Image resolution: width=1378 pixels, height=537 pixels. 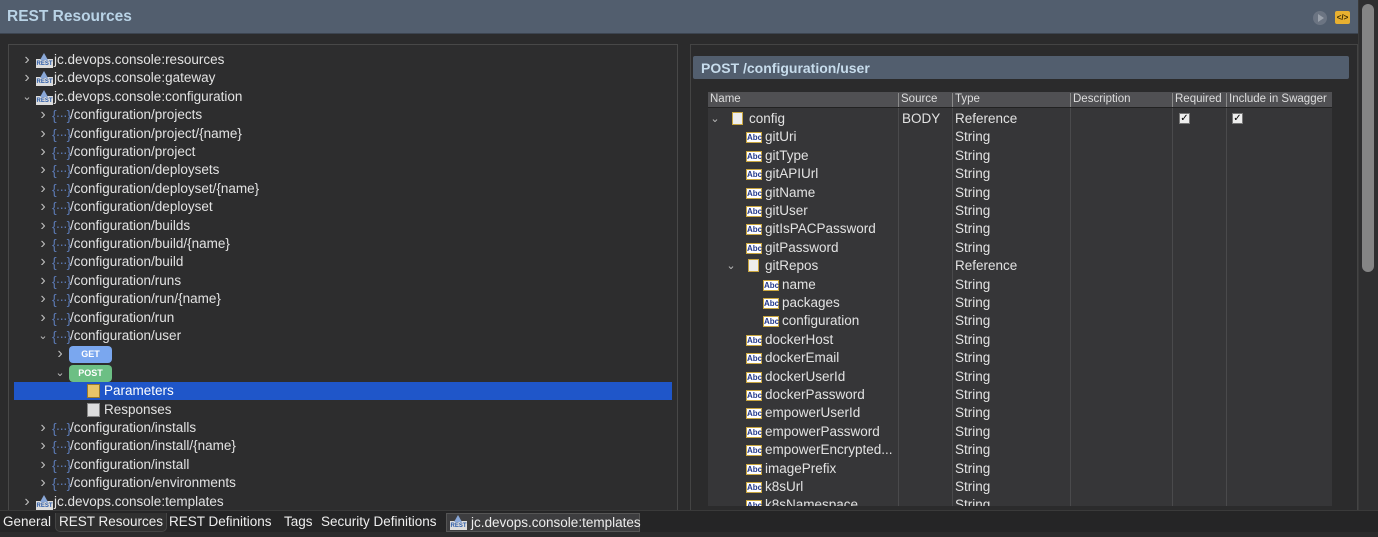 I want to click on table-row: Abc dockerPassword String, so click(x=1020, y=395).